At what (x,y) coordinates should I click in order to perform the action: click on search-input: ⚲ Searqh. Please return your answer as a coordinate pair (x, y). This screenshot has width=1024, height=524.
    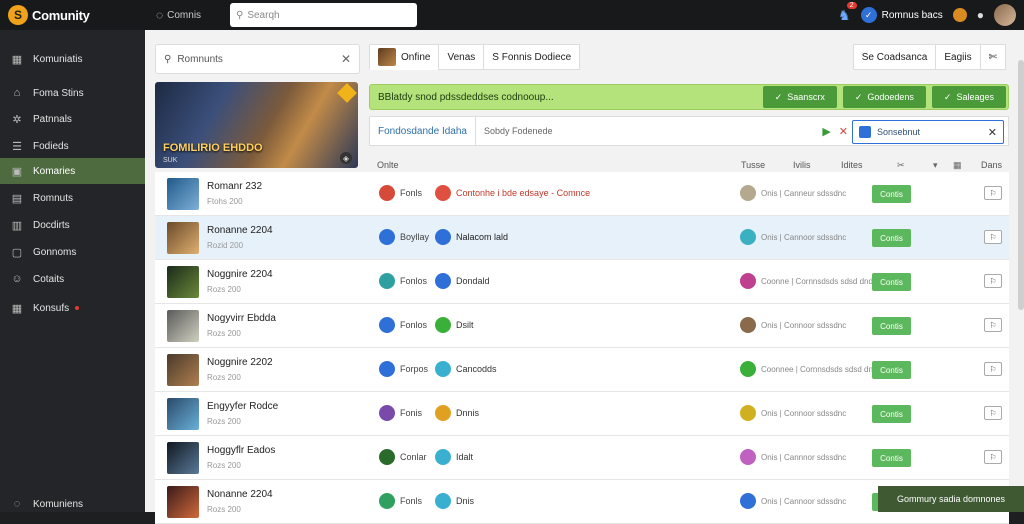
    Looking at the image, I should click on (323, 15).